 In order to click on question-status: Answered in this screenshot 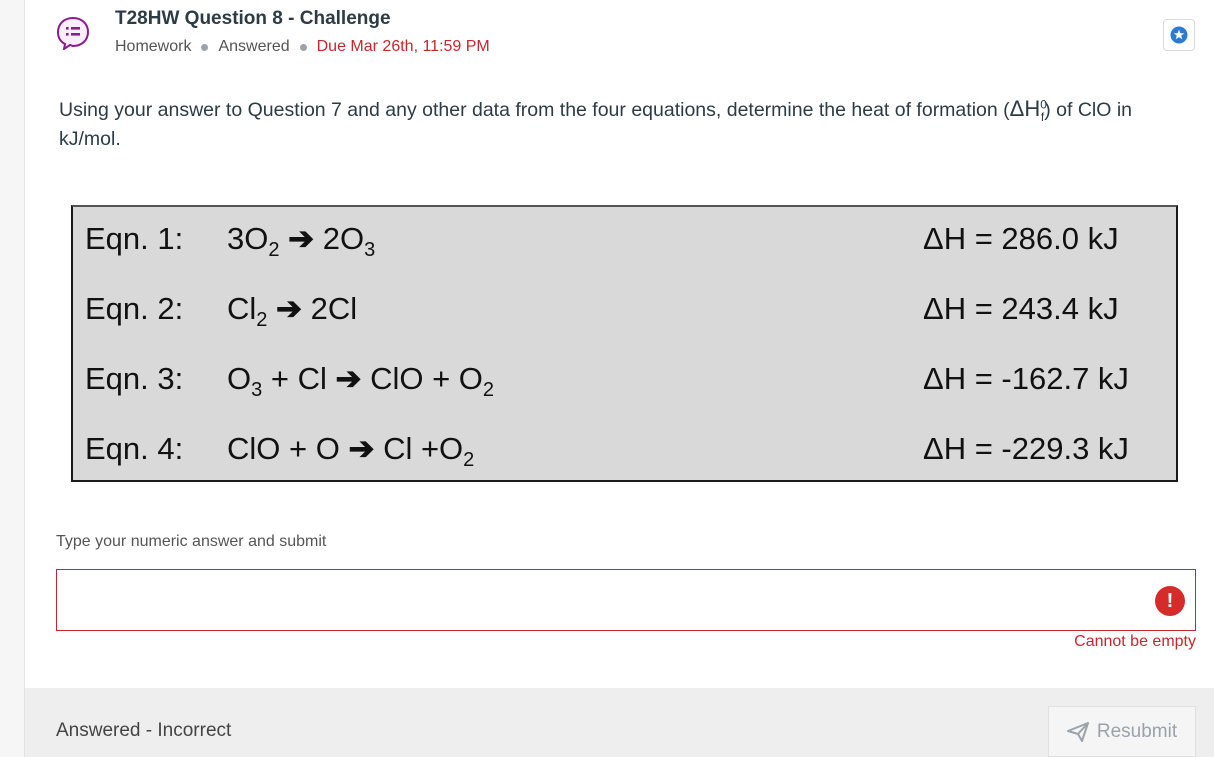, I will do `click(254, 46)`.